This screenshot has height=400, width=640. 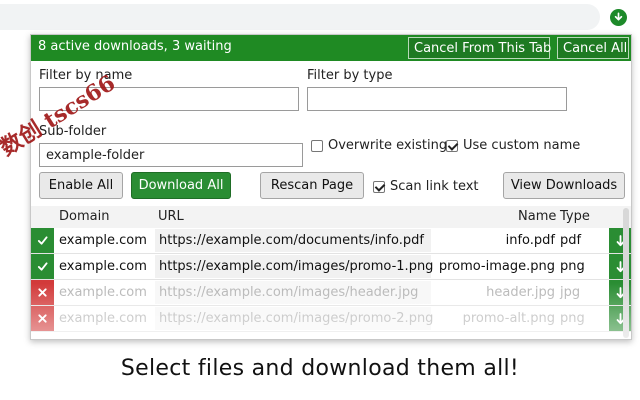 I want to click on row-name: promo-alt.png, so click(x=509, y=318).